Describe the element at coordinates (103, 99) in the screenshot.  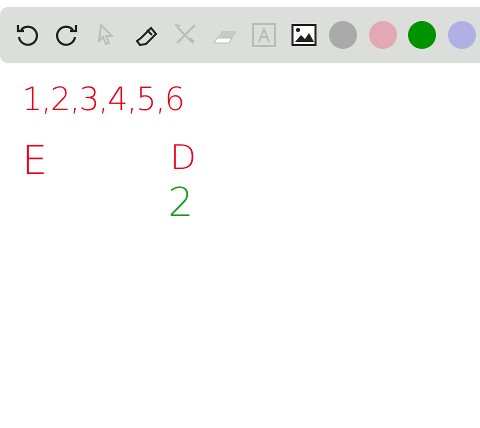
I see `handwritten-text: 1,2,3,4,5,6` at that location.